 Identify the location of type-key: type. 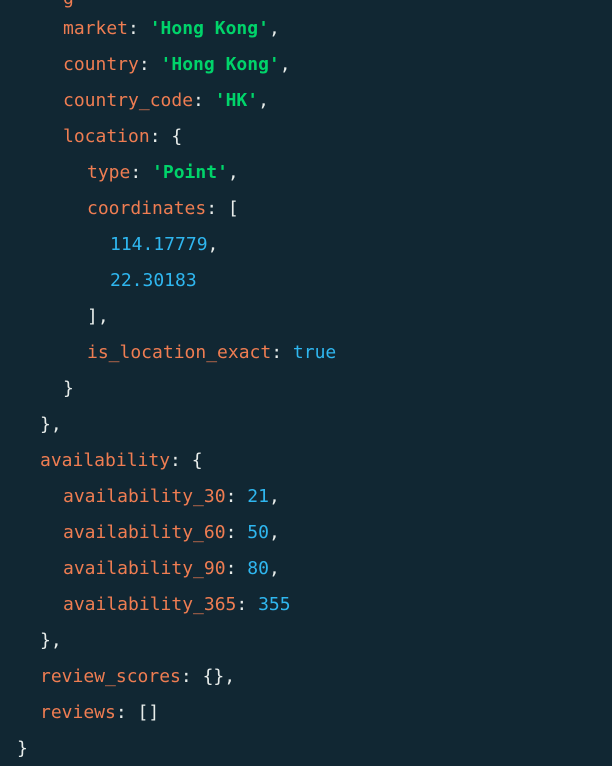
(109, 172).